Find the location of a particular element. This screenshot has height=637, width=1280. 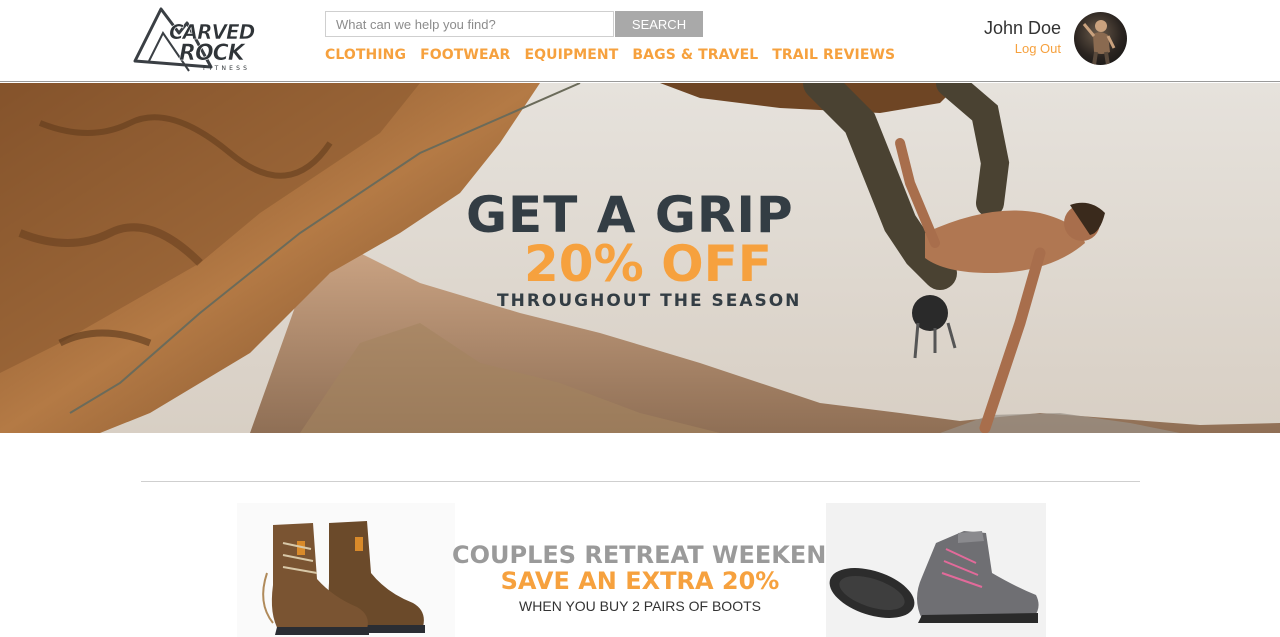

nav-item-footwear: FOOTWEAR is located at coordinates (465, 55).